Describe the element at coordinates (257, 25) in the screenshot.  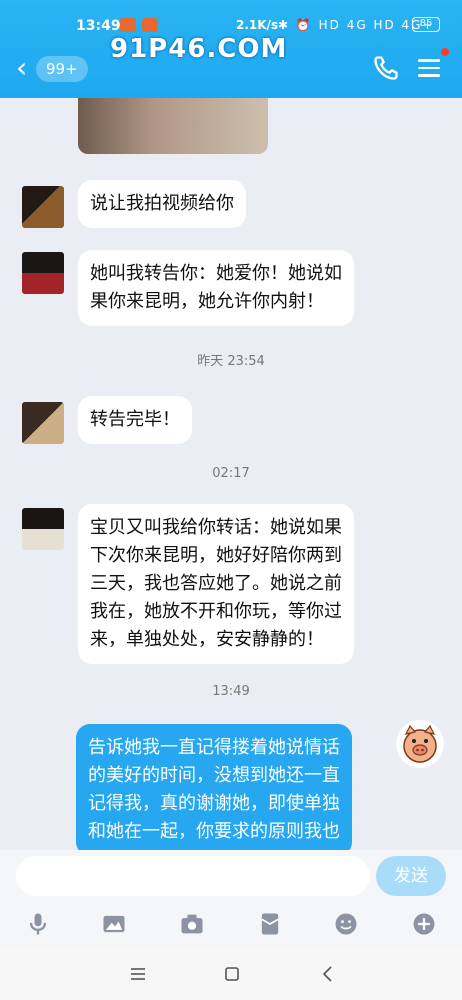
I see `net-speed: 2.1K/s` at that location.